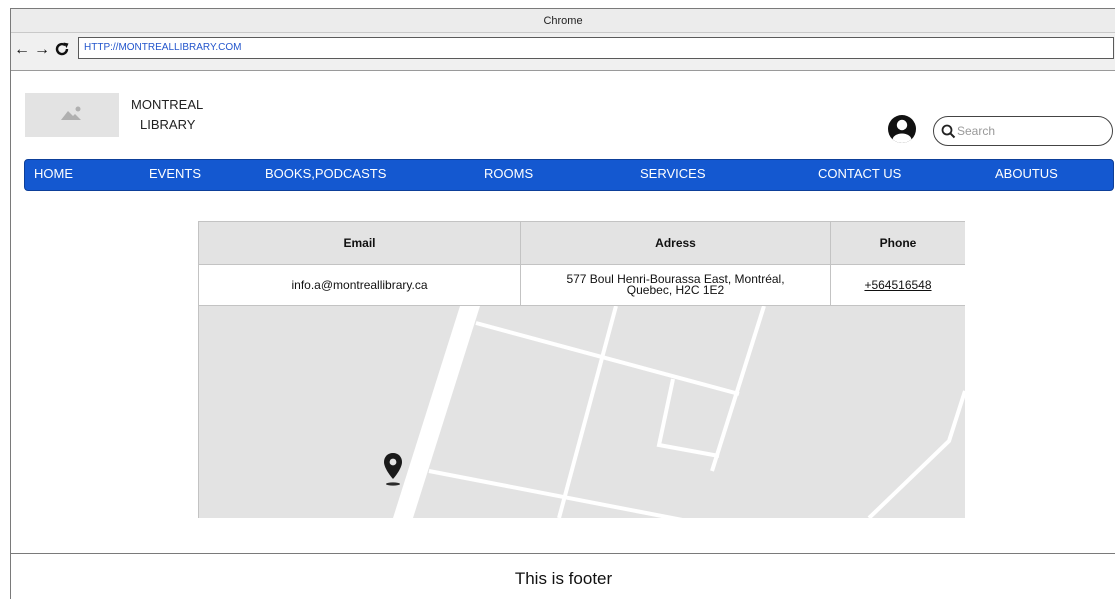 Image resolution: width=1115 pixels, height=599 pixels. Describe the element at coordinates (508, 174) in the screenshot. I see `nav-rooms: ROOMS` at that location.